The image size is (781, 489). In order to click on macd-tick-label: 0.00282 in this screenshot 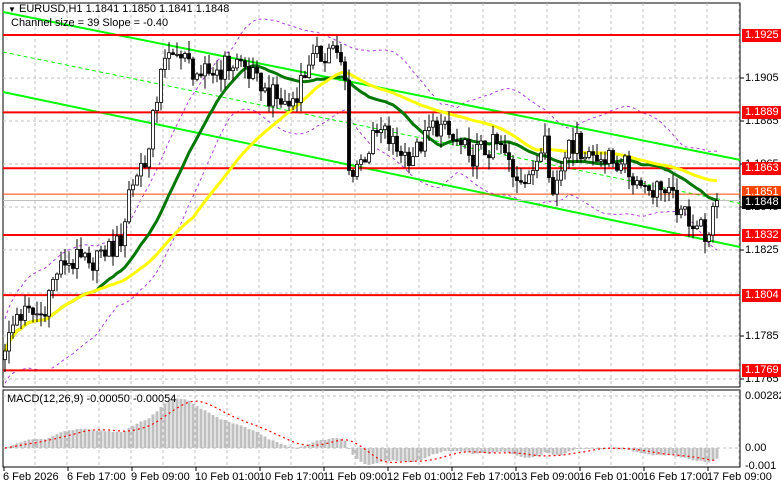, I will do `click(763, 395)`.